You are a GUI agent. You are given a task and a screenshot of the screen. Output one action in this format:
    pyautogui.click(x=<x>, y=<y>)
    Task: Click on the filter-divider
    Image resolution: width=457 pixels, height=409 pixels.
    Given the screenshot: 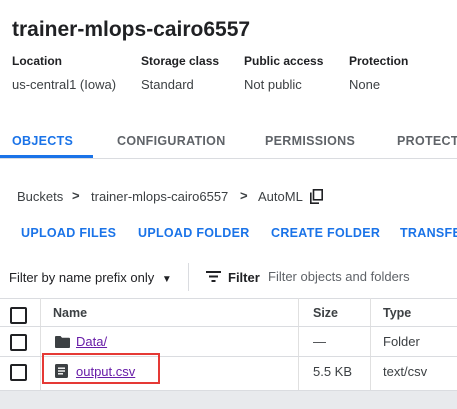 What is the action you would take?
    pyautogui.click(x=188, y=277)
    